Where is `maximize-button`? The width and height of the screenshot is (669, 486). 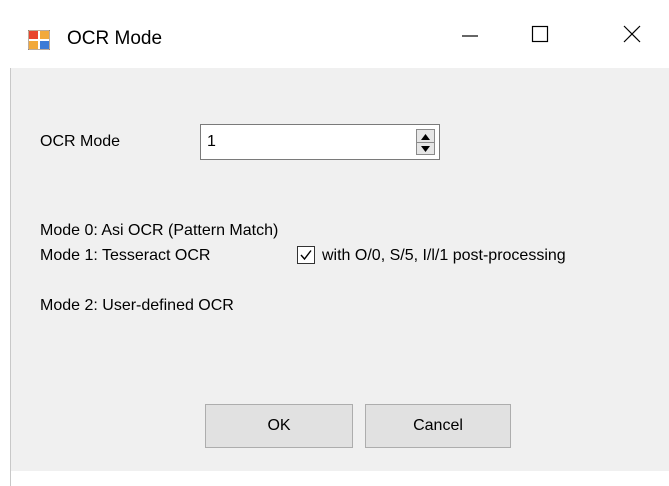
maximize-button is located at coordinates (540, 36).